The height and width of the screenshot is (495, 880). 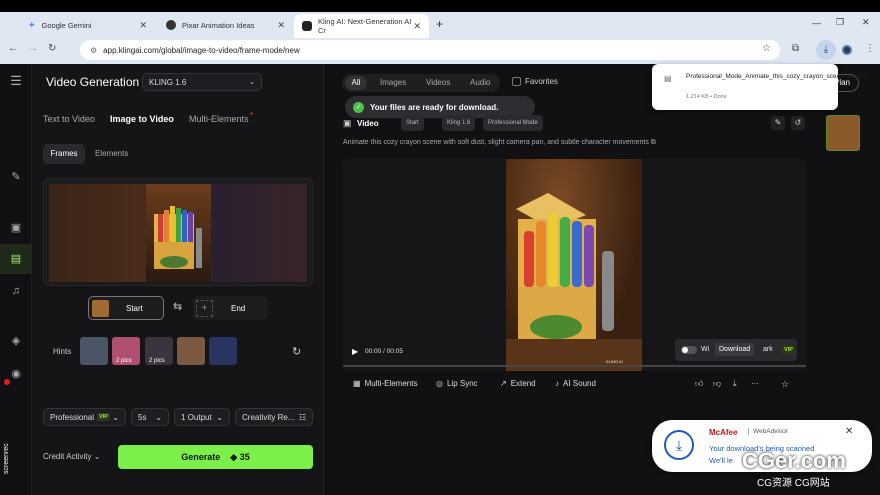 What do you see at coordinates (13, 48) in the screenshot?
I see `back-icon: ←` at bounding box center [13, 48].